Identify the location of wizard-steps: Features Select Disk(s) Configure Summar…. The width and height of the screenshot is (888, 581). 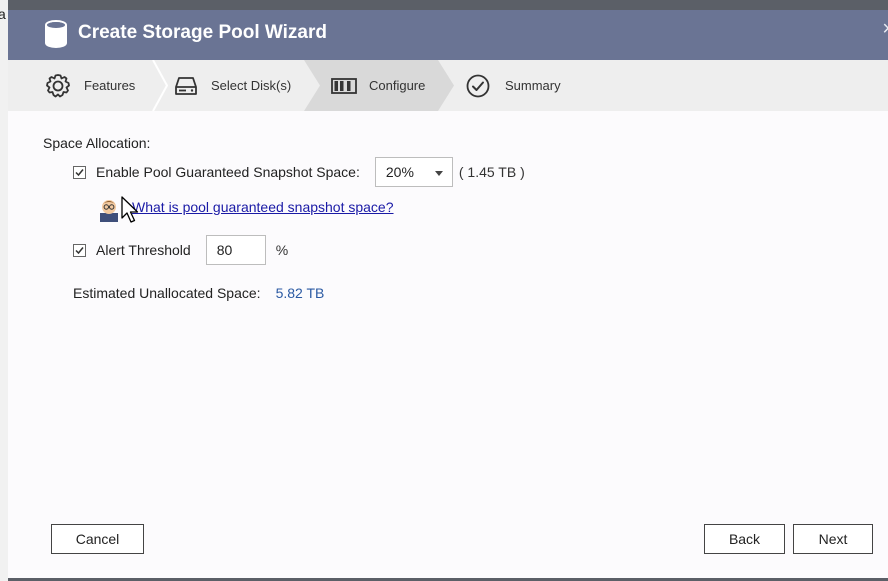
(448, 85).